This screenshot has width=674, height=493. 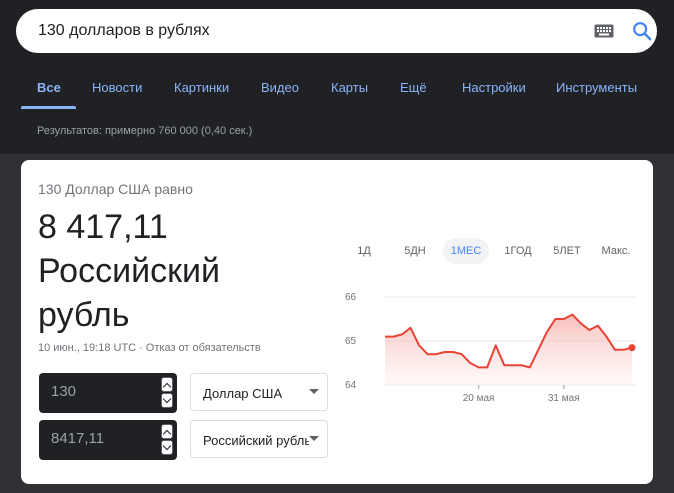 I want to click on y-tick-label: 64, so click(x=351, y=385).